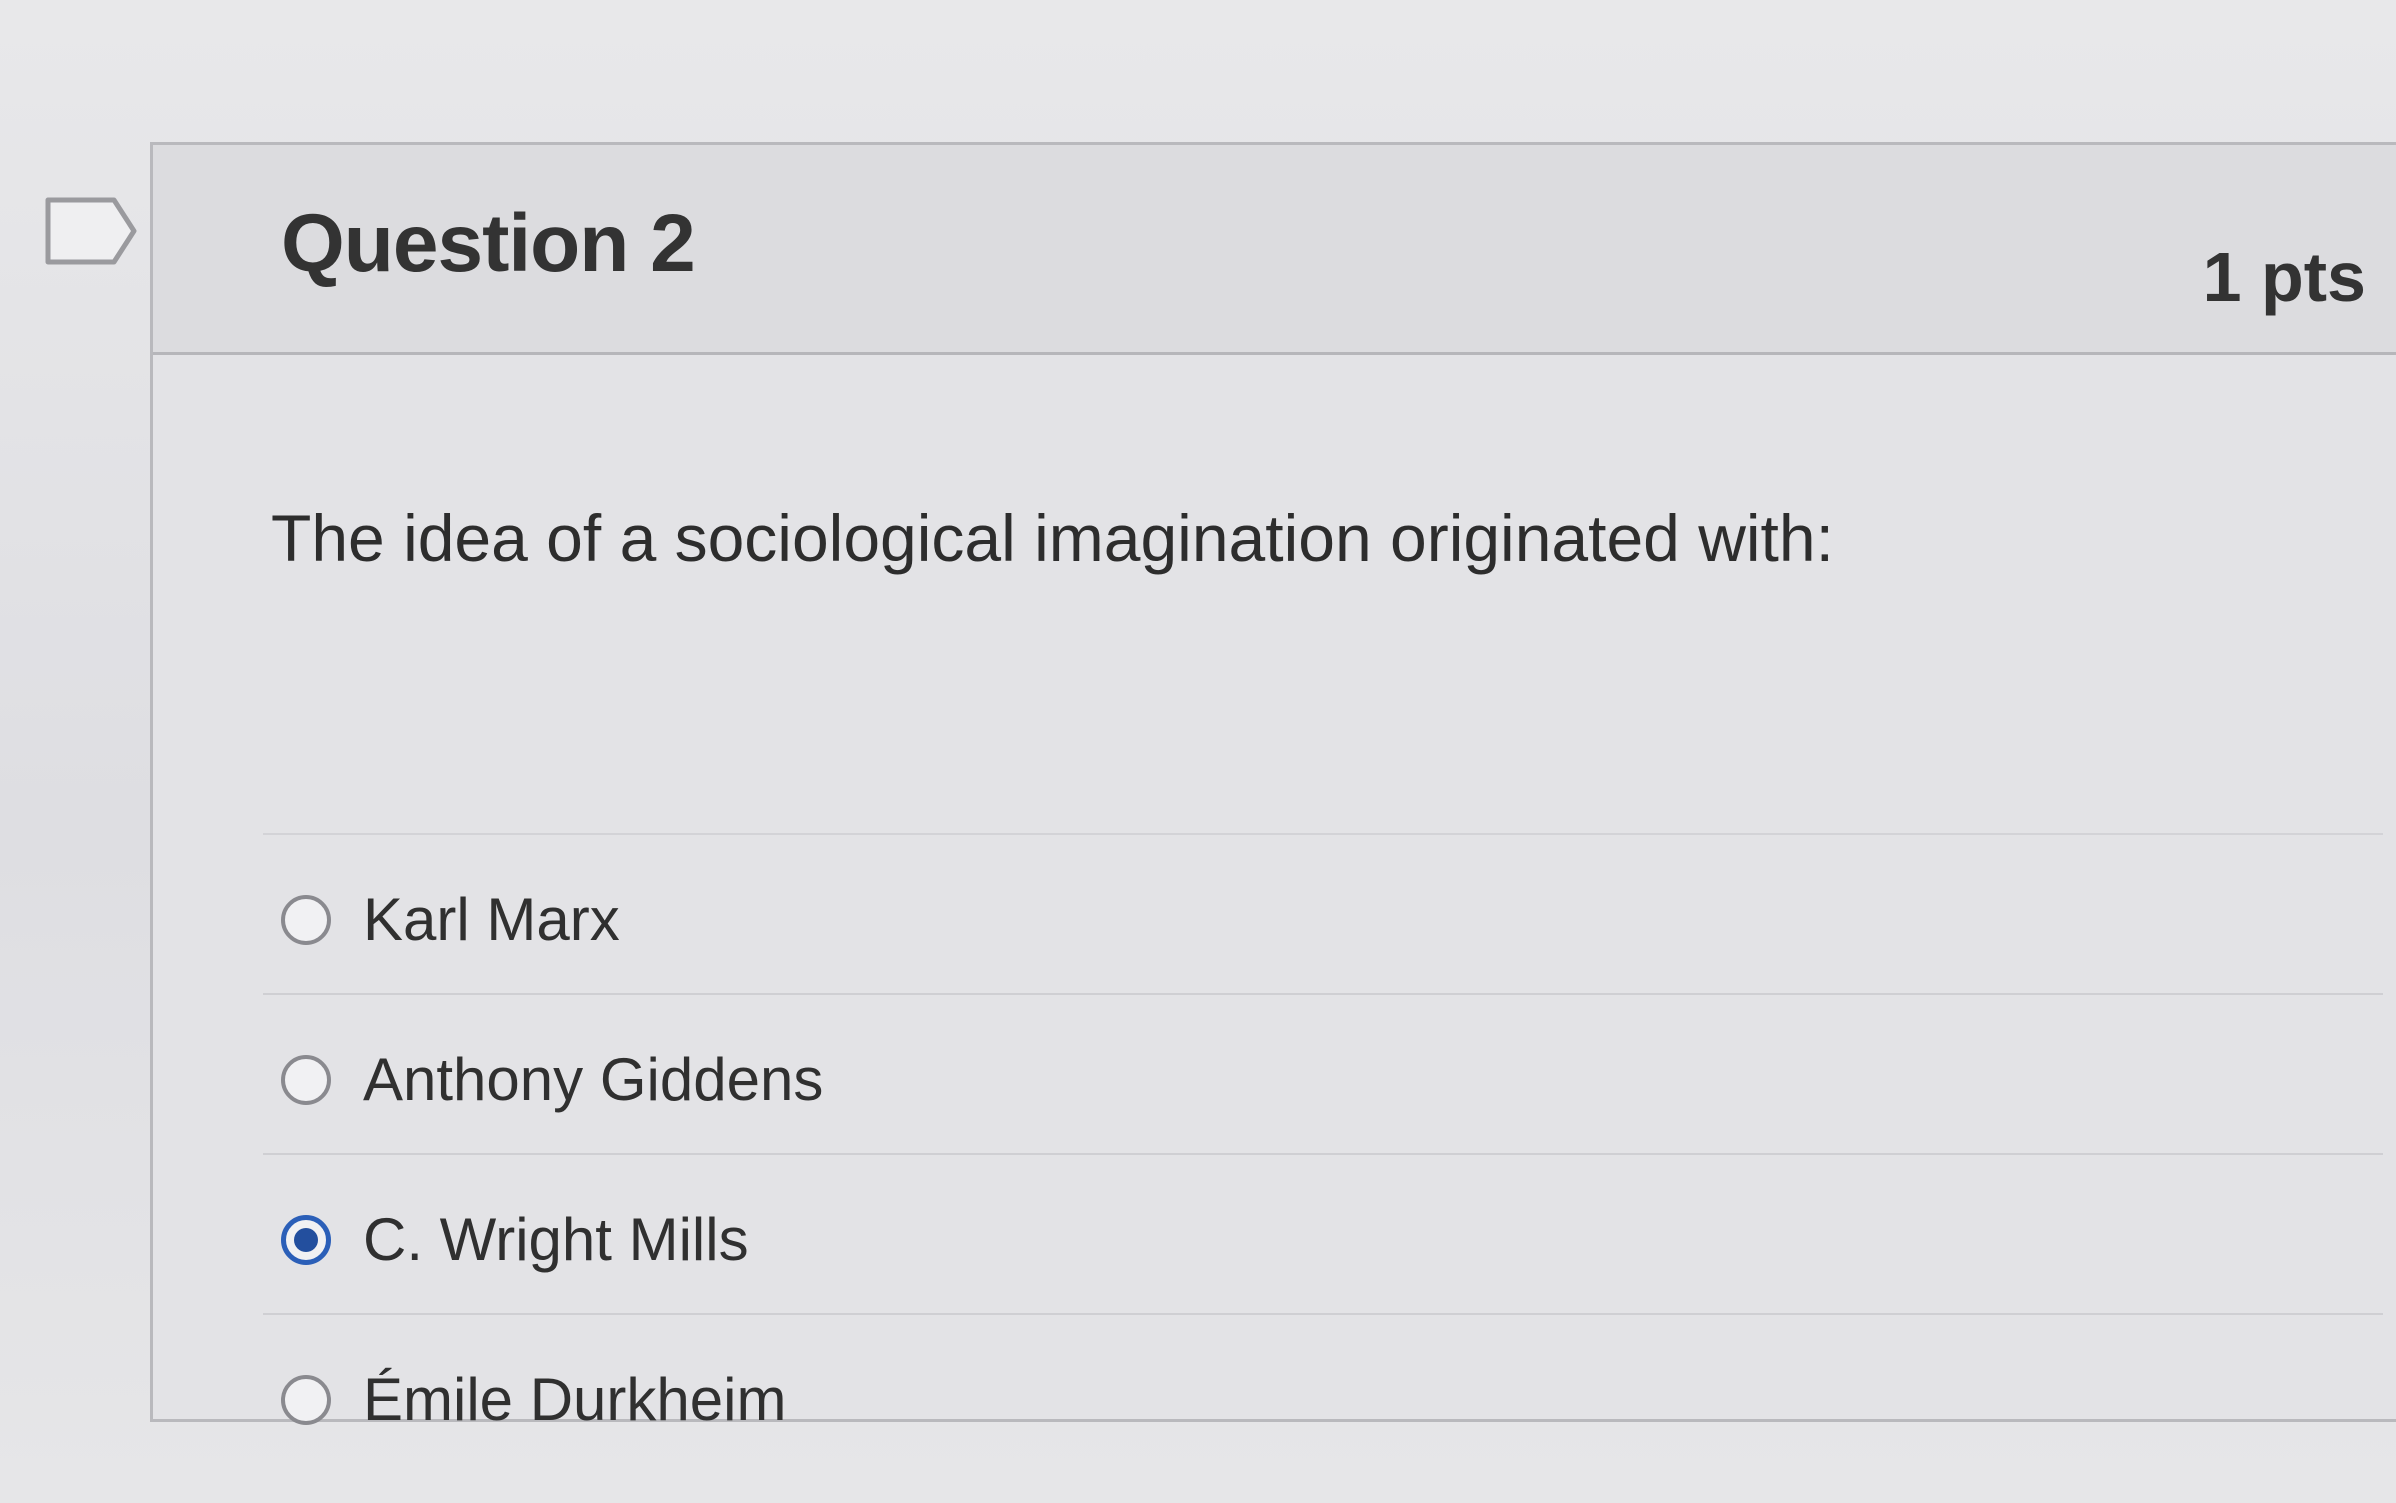 Image resolution: width=2396 pixels, height=1503 pixels. What do you see at coordinates (556, 1239) in the screenshot?
I see `answer-label: C. Wright Mills` at bounding box center [556, 1239].